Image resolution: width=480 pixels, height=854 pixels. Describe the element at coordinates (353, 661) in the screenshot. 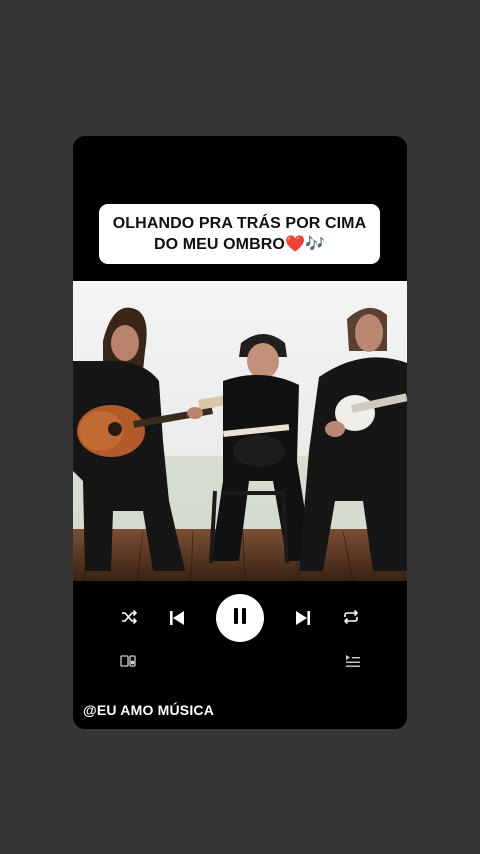

I see `queue-icon` at that location.